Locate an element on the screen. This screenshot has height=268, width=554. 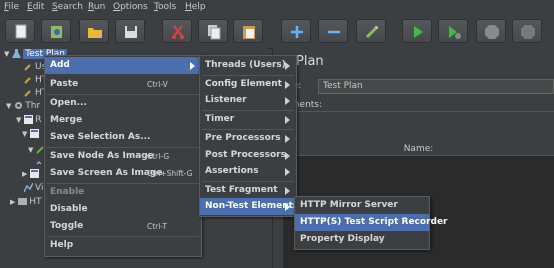
toggle-button is located at coordinates (371, 31).